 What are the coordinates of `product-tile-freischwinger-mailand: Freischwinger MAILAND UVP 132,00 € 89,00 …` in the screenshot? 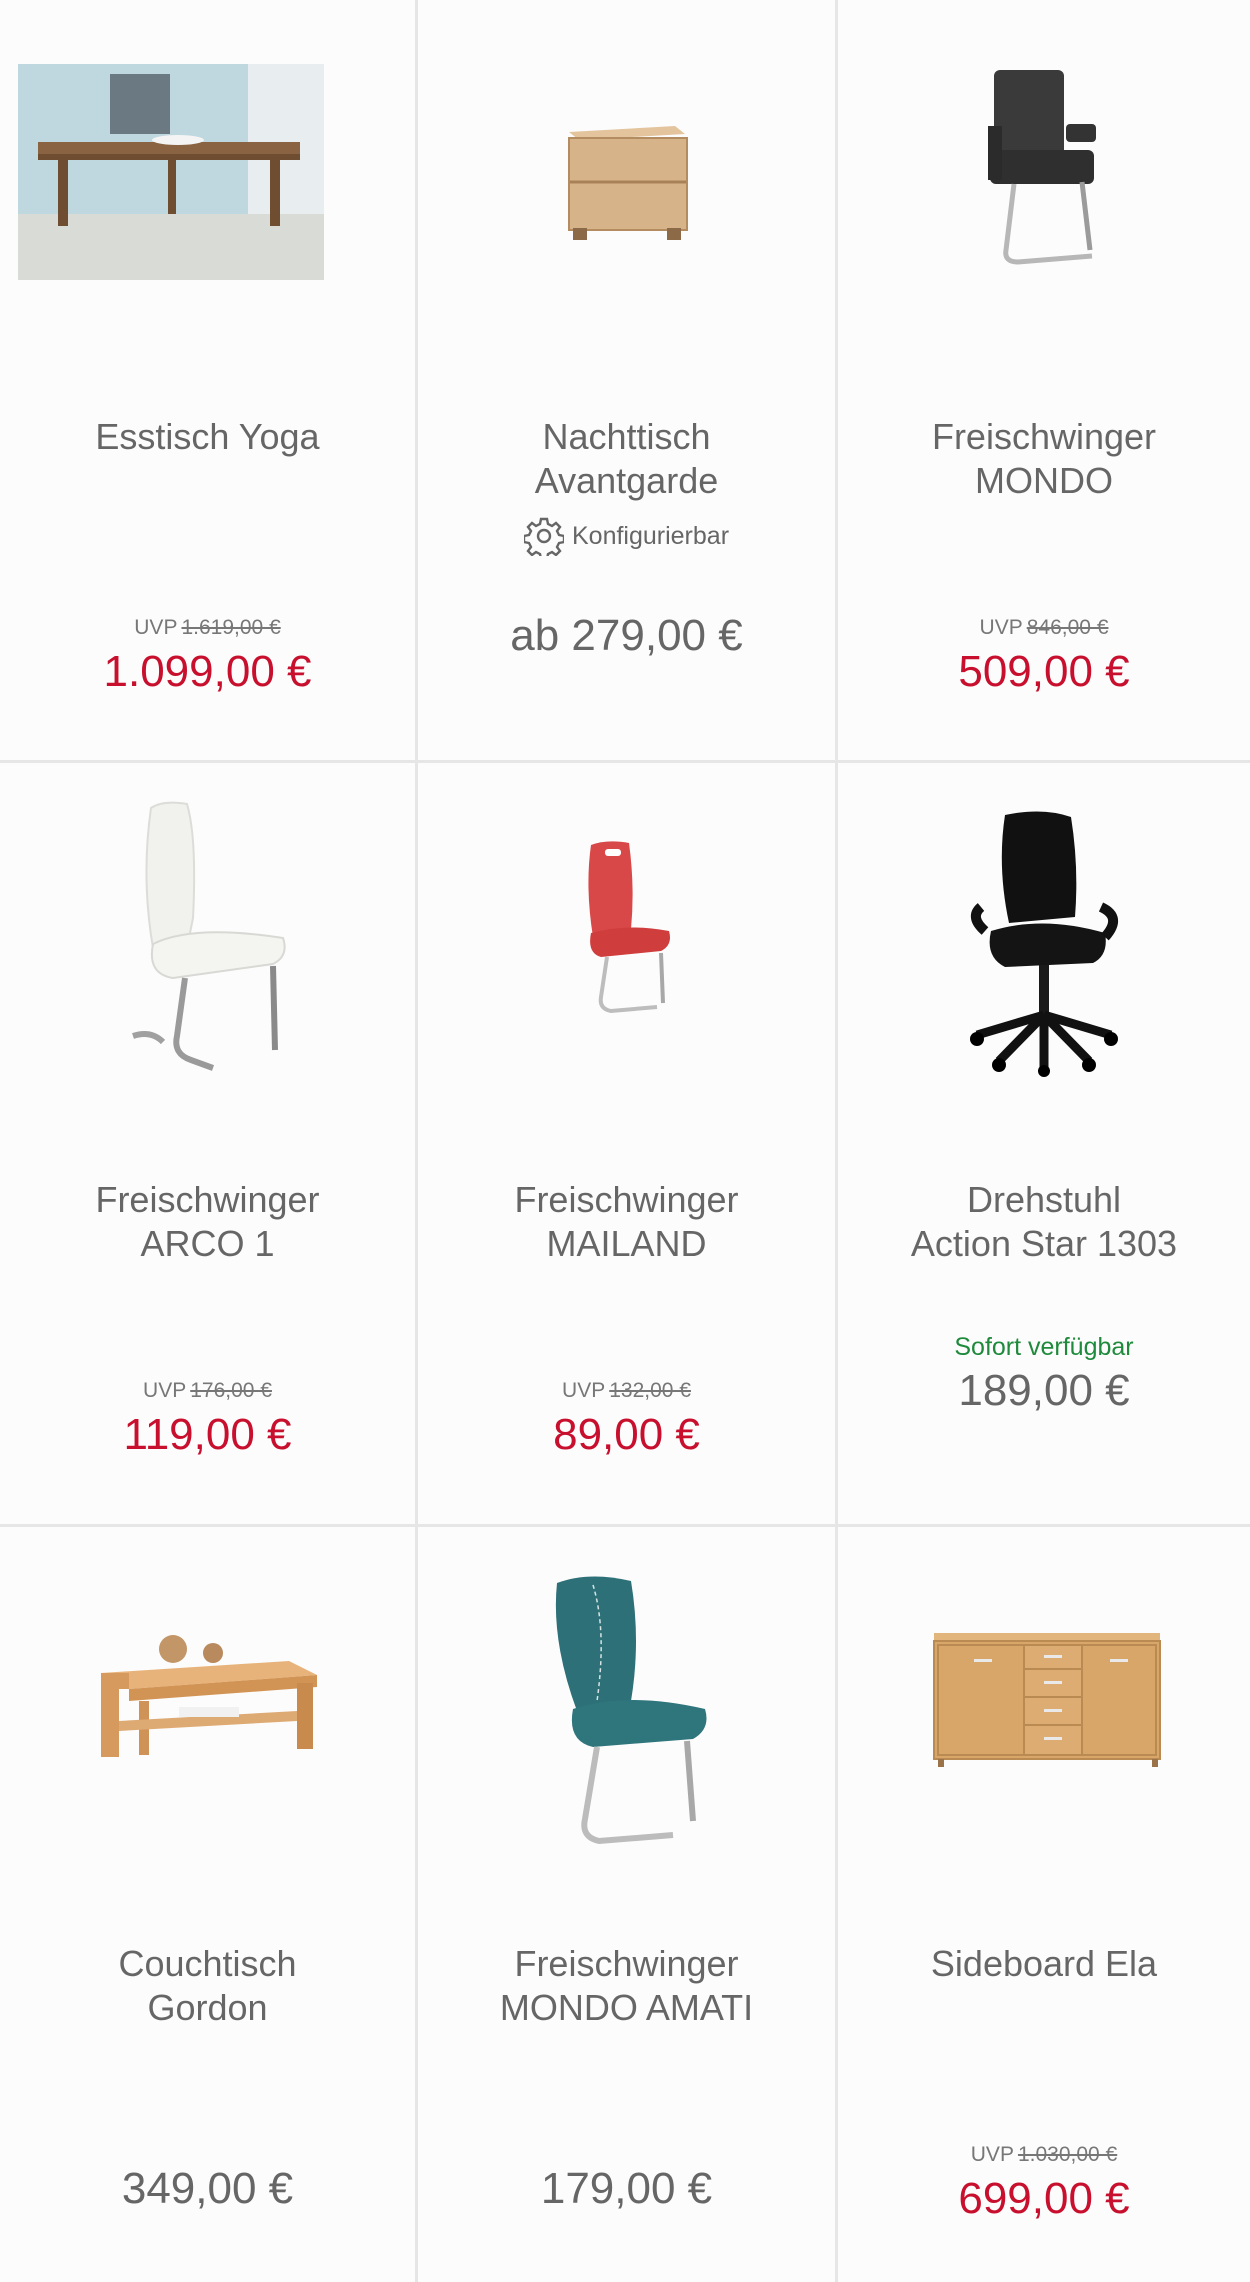 It's located at (628, 1145).